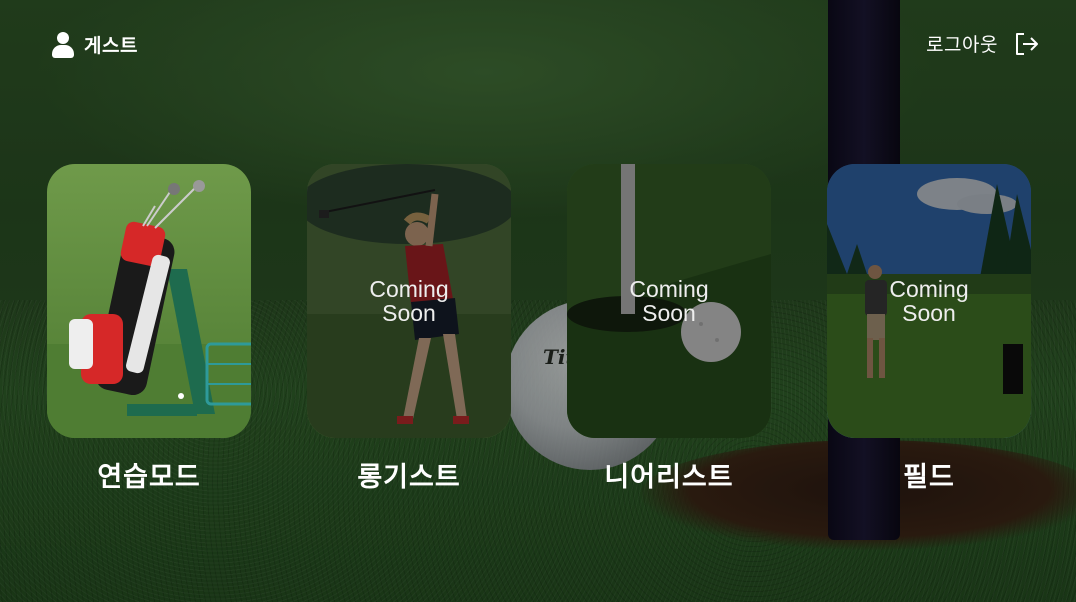 The height and width of the screenshot is (602, 1076). I want to click on mode-title-practice: 연습모드, so click(149, 477).